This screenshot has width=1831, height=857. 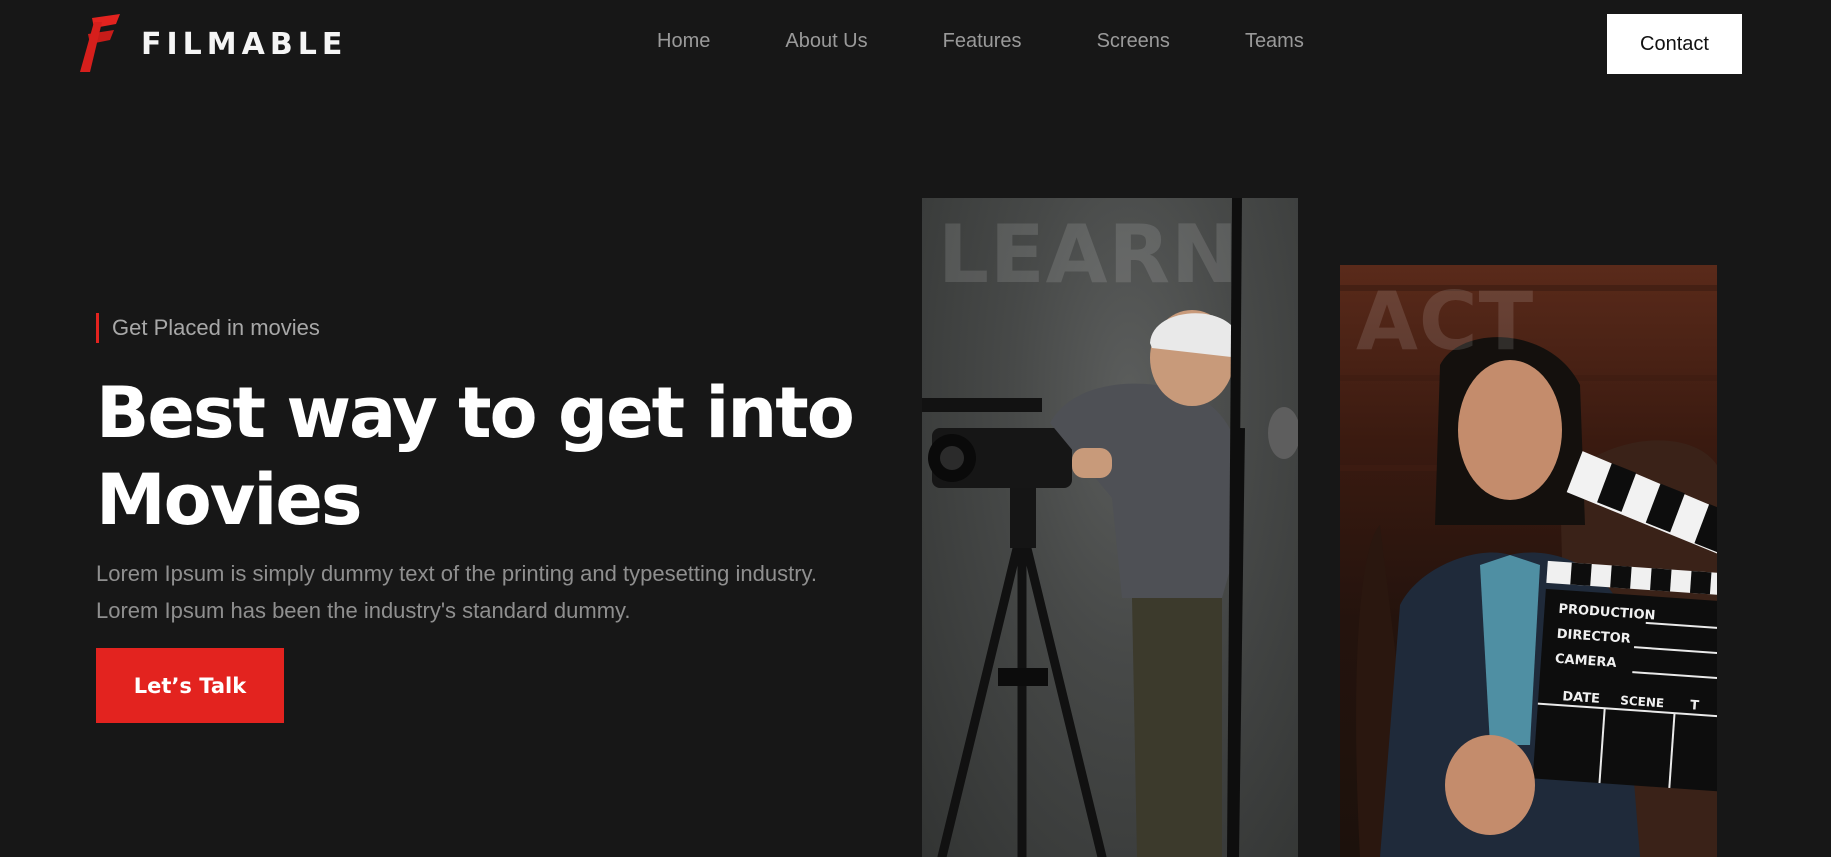 What do you see at coordinates (100, 43) in the screenshot?
I see `filmable-logo-icon` at bounding box center [100, 43].